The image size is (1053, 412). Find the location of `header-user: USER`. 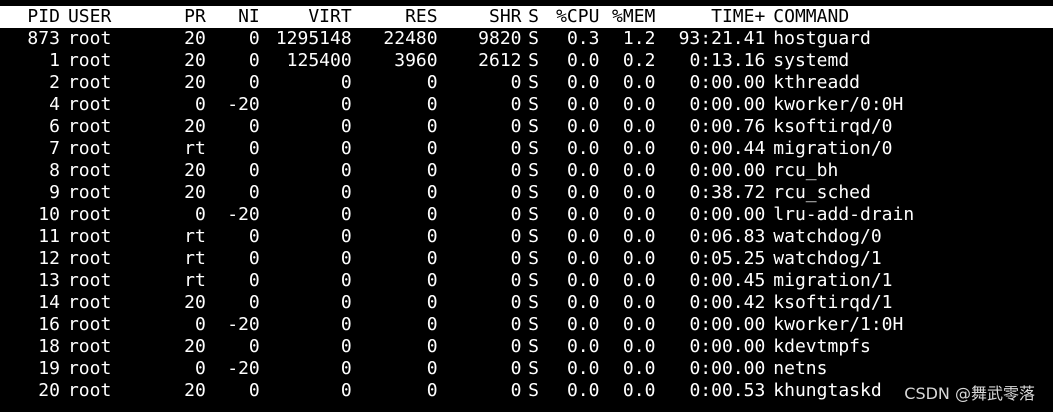

header-user: USER is located at coordinates (118, 17).